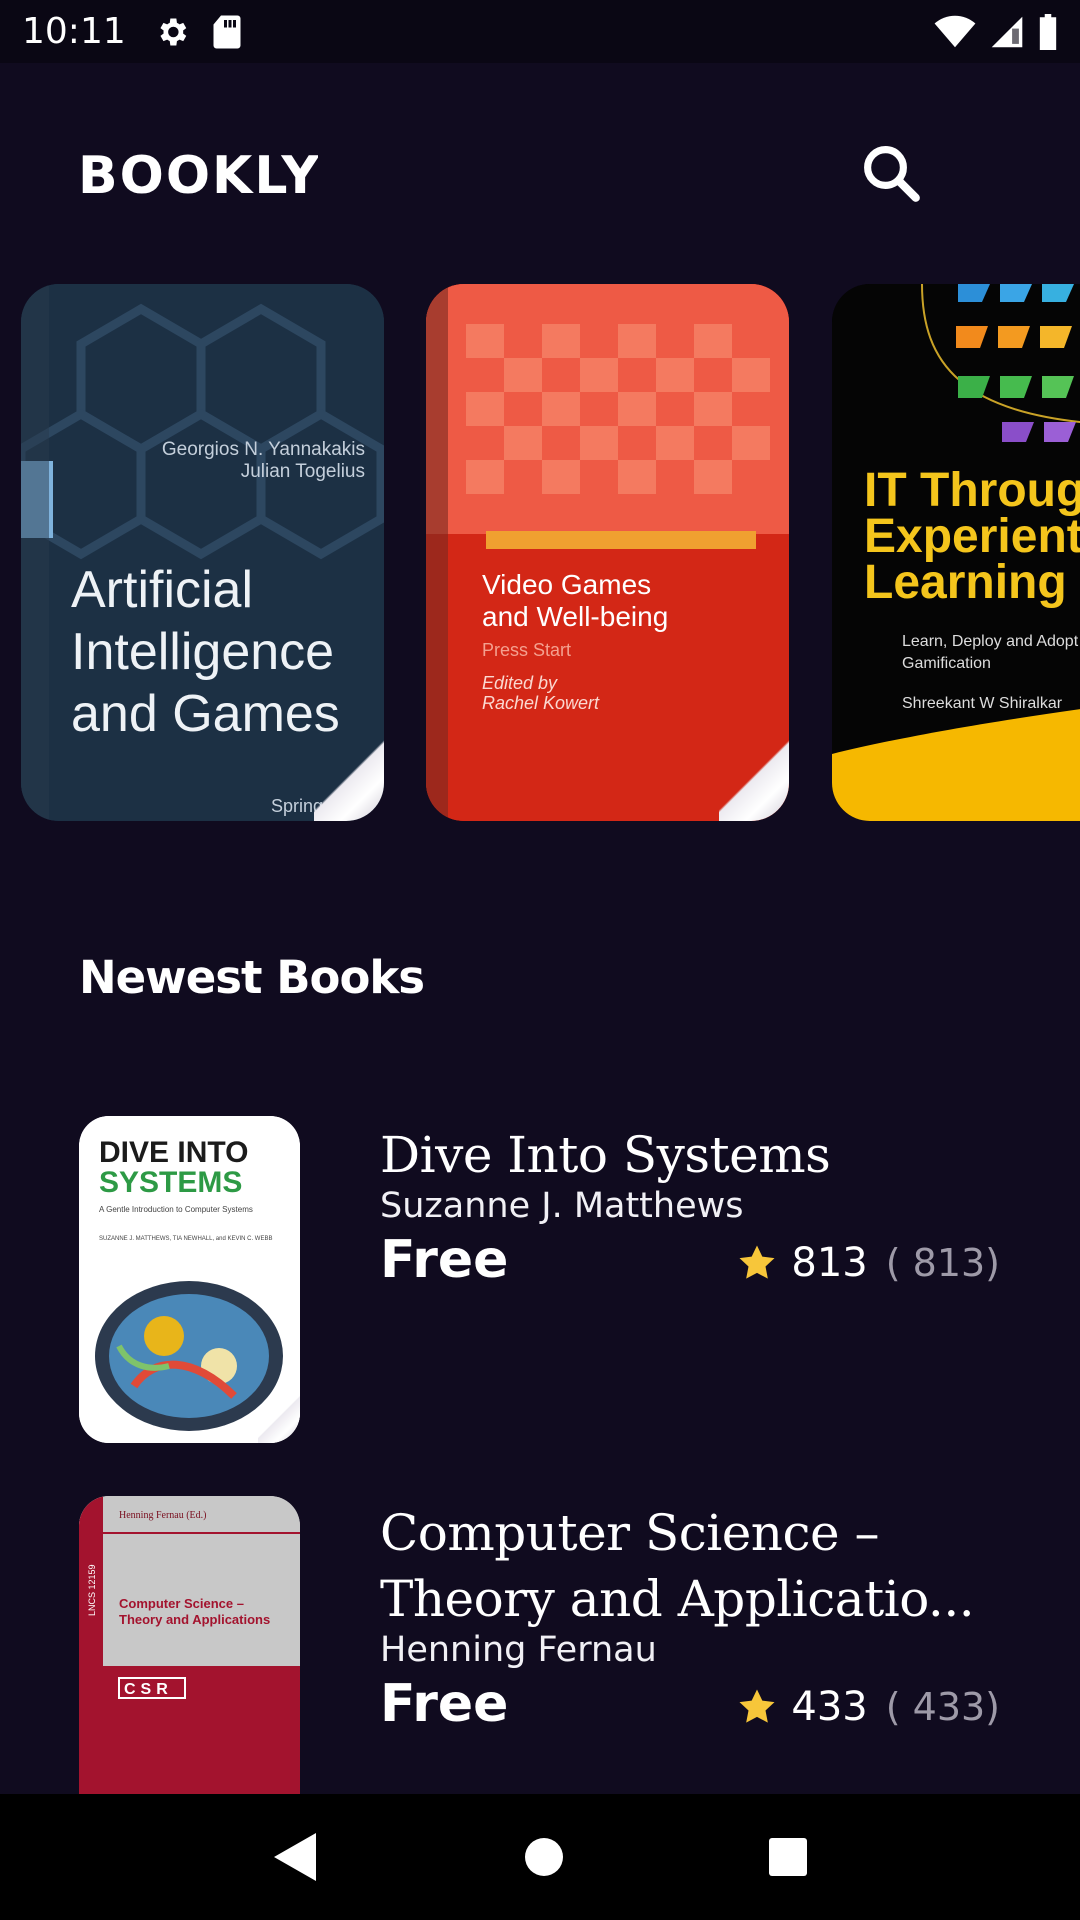  What do you see at coordinates (544, 1857) in the screenshot?
I see `home-circle-icon` at bounding box center [544, 1857].